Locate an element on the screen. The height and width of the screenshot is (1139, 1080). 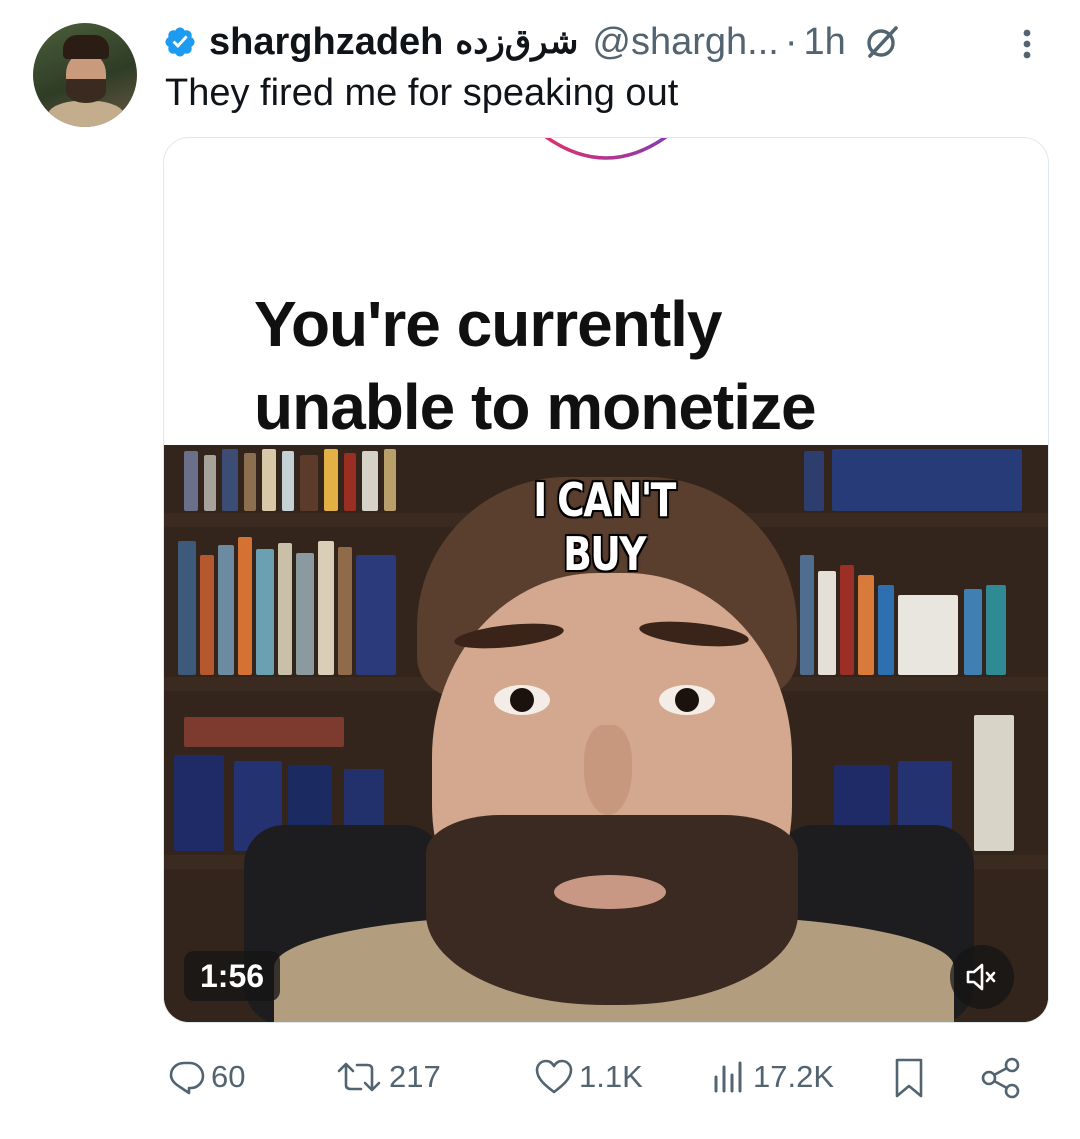
like-button: 1.1K is located at coordinates (588, 1077).